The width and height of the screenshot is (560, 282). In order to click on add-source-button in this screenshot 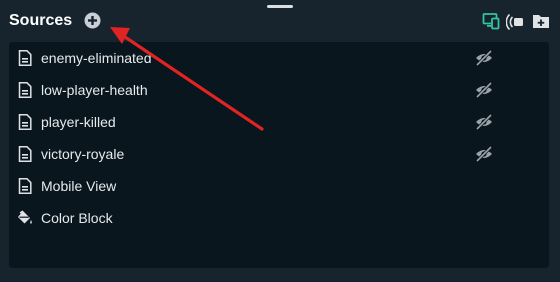, I will do `click(92, 20)`.